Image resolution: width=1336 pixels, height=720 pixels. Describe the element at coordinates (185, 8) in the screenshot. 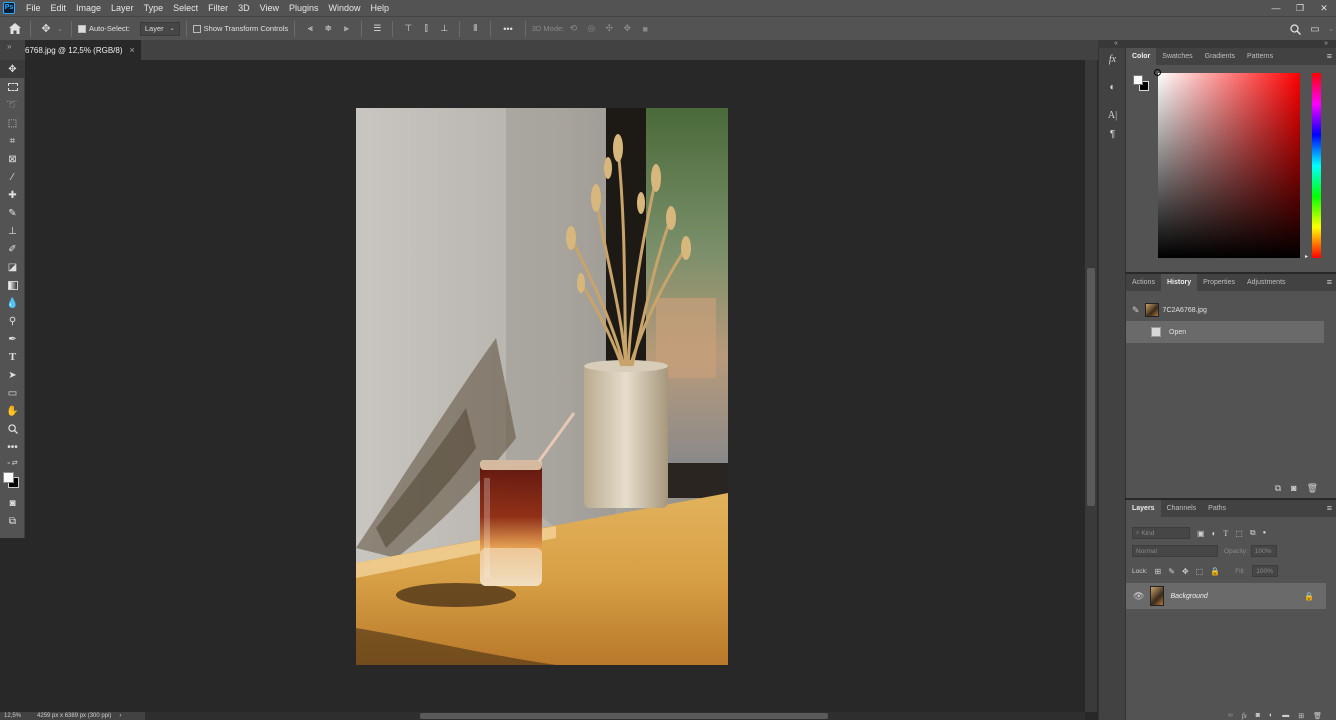

I see `menu-select: Select` at that location.